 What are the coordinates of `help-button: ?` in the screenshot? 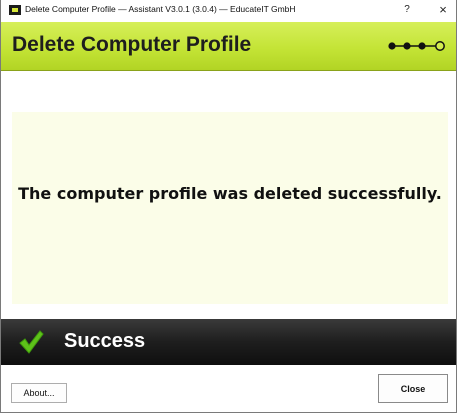 It's located at (407, 11).